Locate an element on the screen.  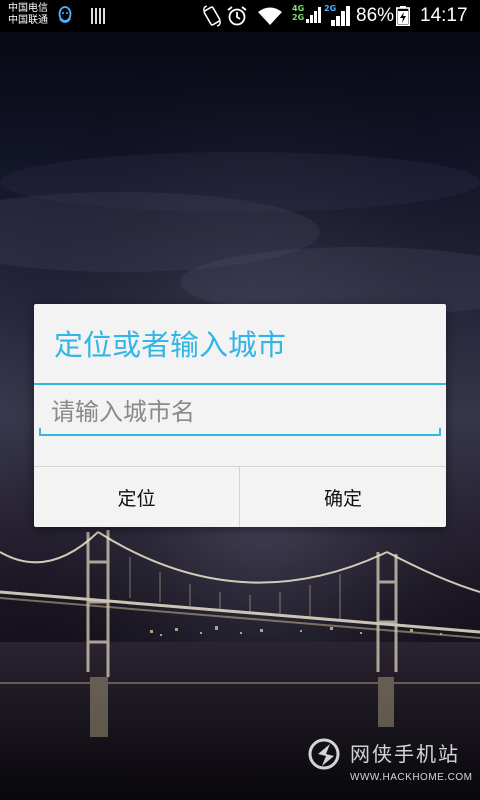
battery-charging-icon is located at coordinates (403, 16).